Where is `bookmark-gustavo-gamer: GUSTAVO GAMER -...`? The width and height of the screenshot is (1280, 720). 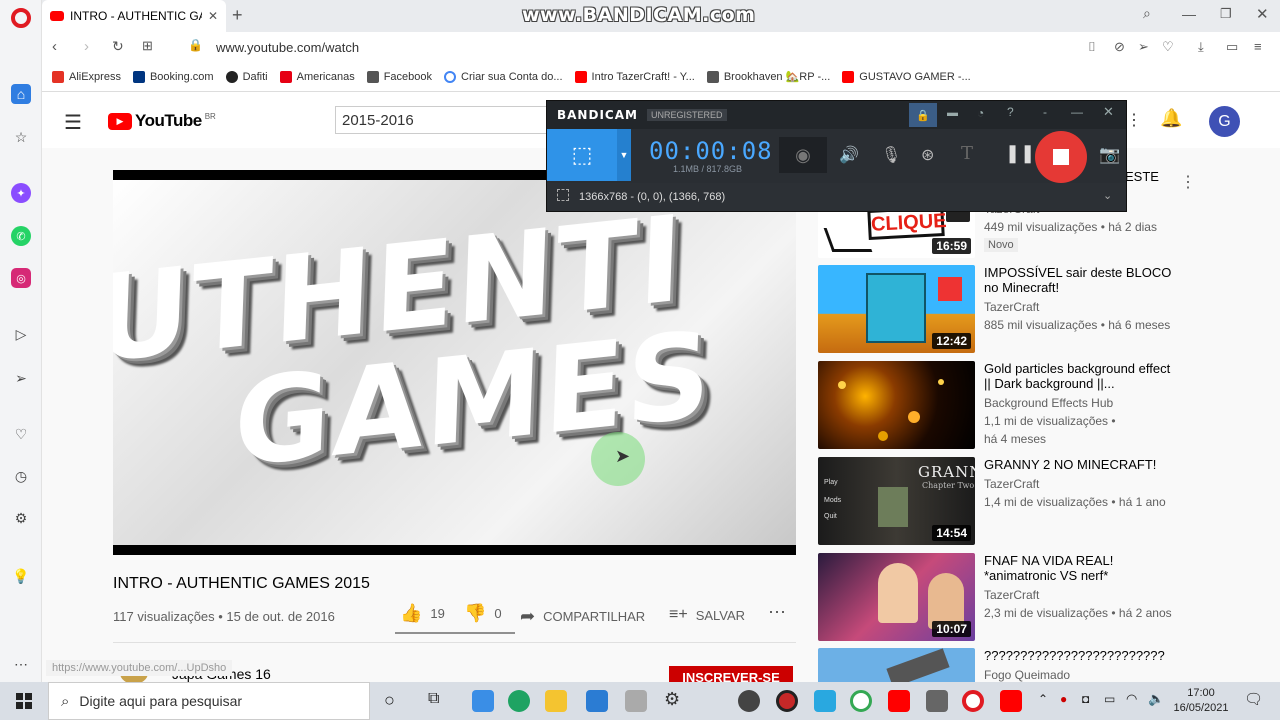 bookmark-gustavo-gamer: GUSTAVO GAMER -... is located at coordinates (906, 76).